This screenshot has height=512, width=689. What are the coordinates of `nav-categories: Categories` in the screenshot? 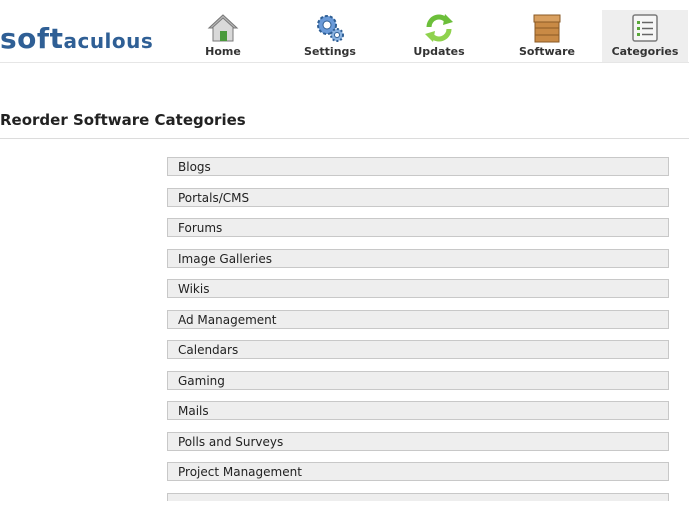 It's located at (645, 36).